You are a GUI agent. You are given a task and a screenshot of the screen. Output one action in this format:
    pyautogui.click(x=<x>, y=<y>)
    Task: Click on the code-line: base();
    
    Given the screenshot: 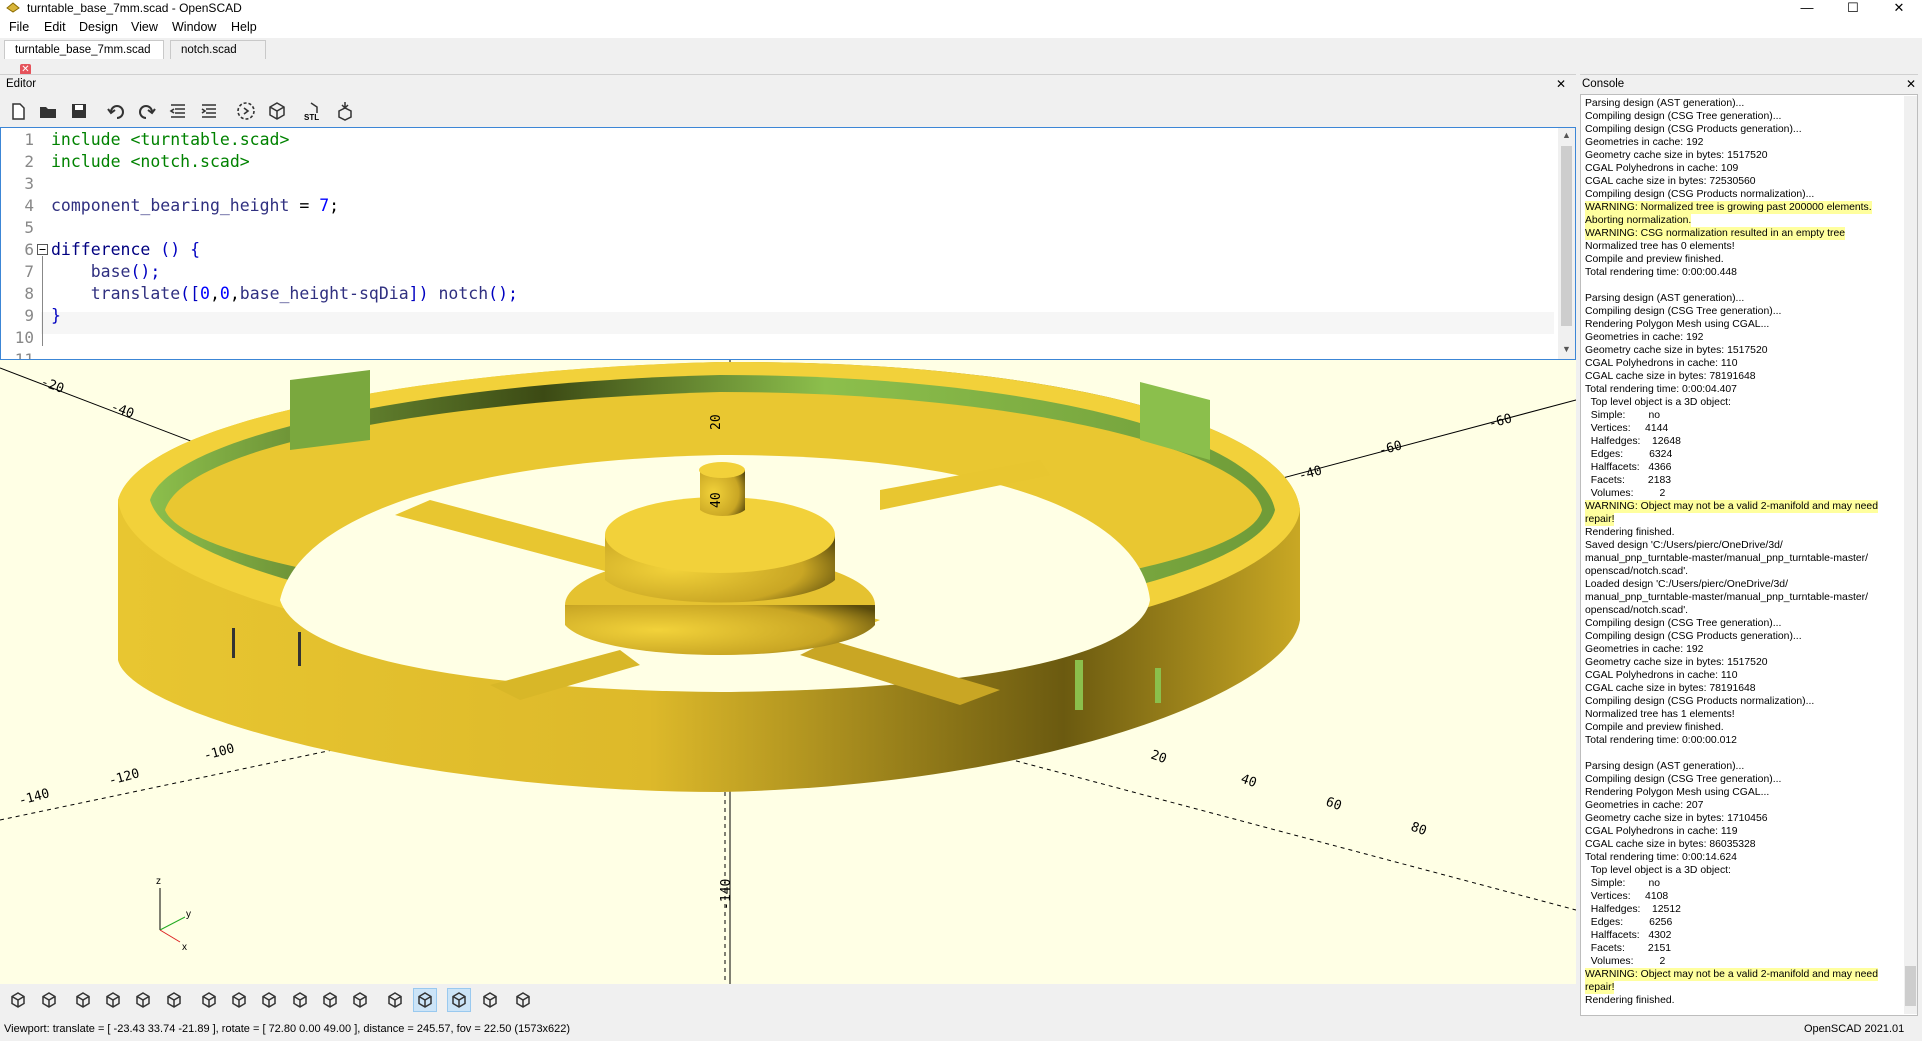 What is the action you would take?
    pyautogui.click(x=106, y=271)
    